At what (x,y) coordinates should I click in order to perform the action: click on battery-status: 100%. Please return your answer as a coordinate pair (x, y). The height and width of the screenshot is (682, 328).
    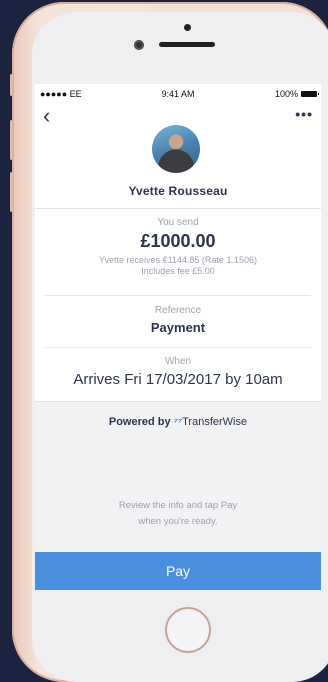
    Looking at the image, I should click on (296, 94).